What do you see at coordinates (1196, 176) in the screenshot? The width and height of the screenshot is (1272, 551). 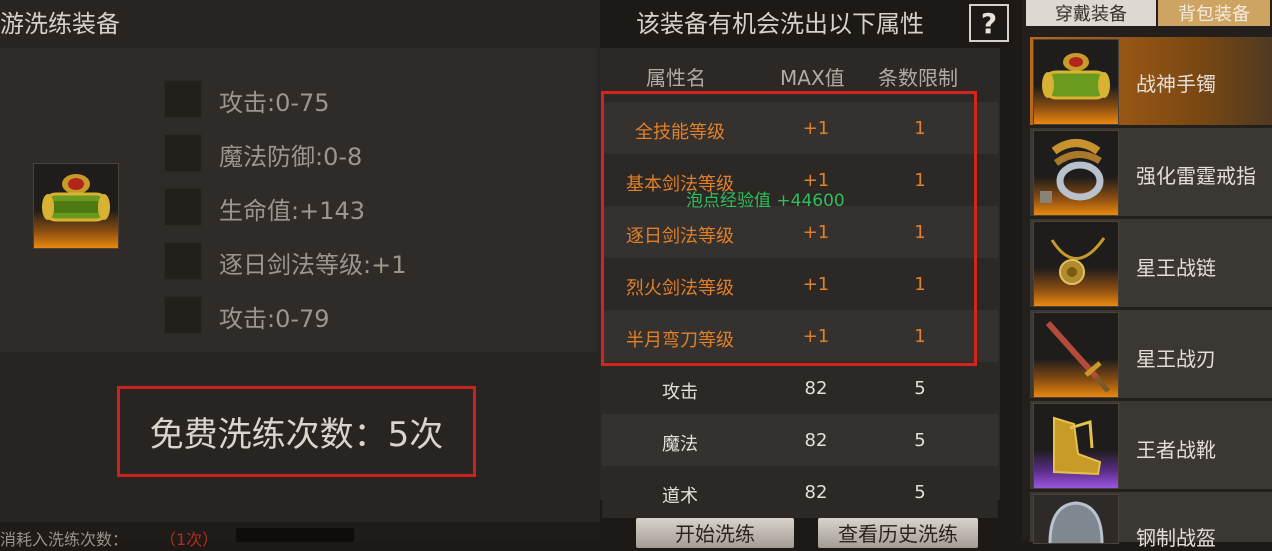 I see `equipment-name: 强化雷霆戒指` at bounding box center [1196, 176].